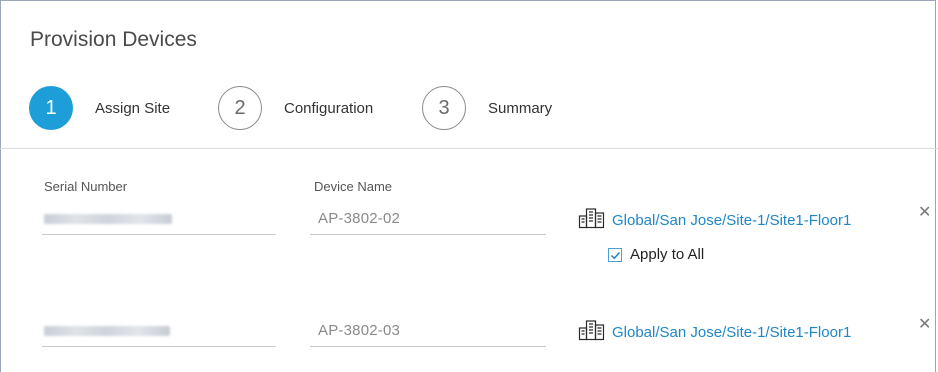 This screenshot has width=938, height=372. Describe the element at coordinates (113, 39) in the screenshot. I see `page-title: Provision Devices` at that location.